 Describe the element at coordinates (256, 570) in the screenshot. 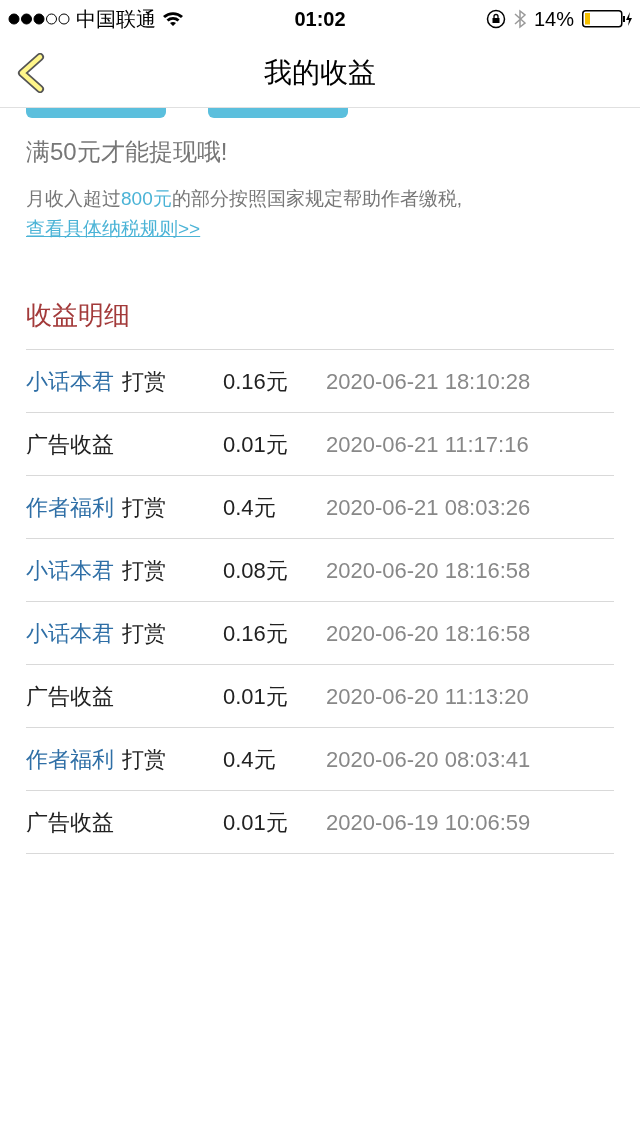

I see `income-amount: 0.08元` at that location.